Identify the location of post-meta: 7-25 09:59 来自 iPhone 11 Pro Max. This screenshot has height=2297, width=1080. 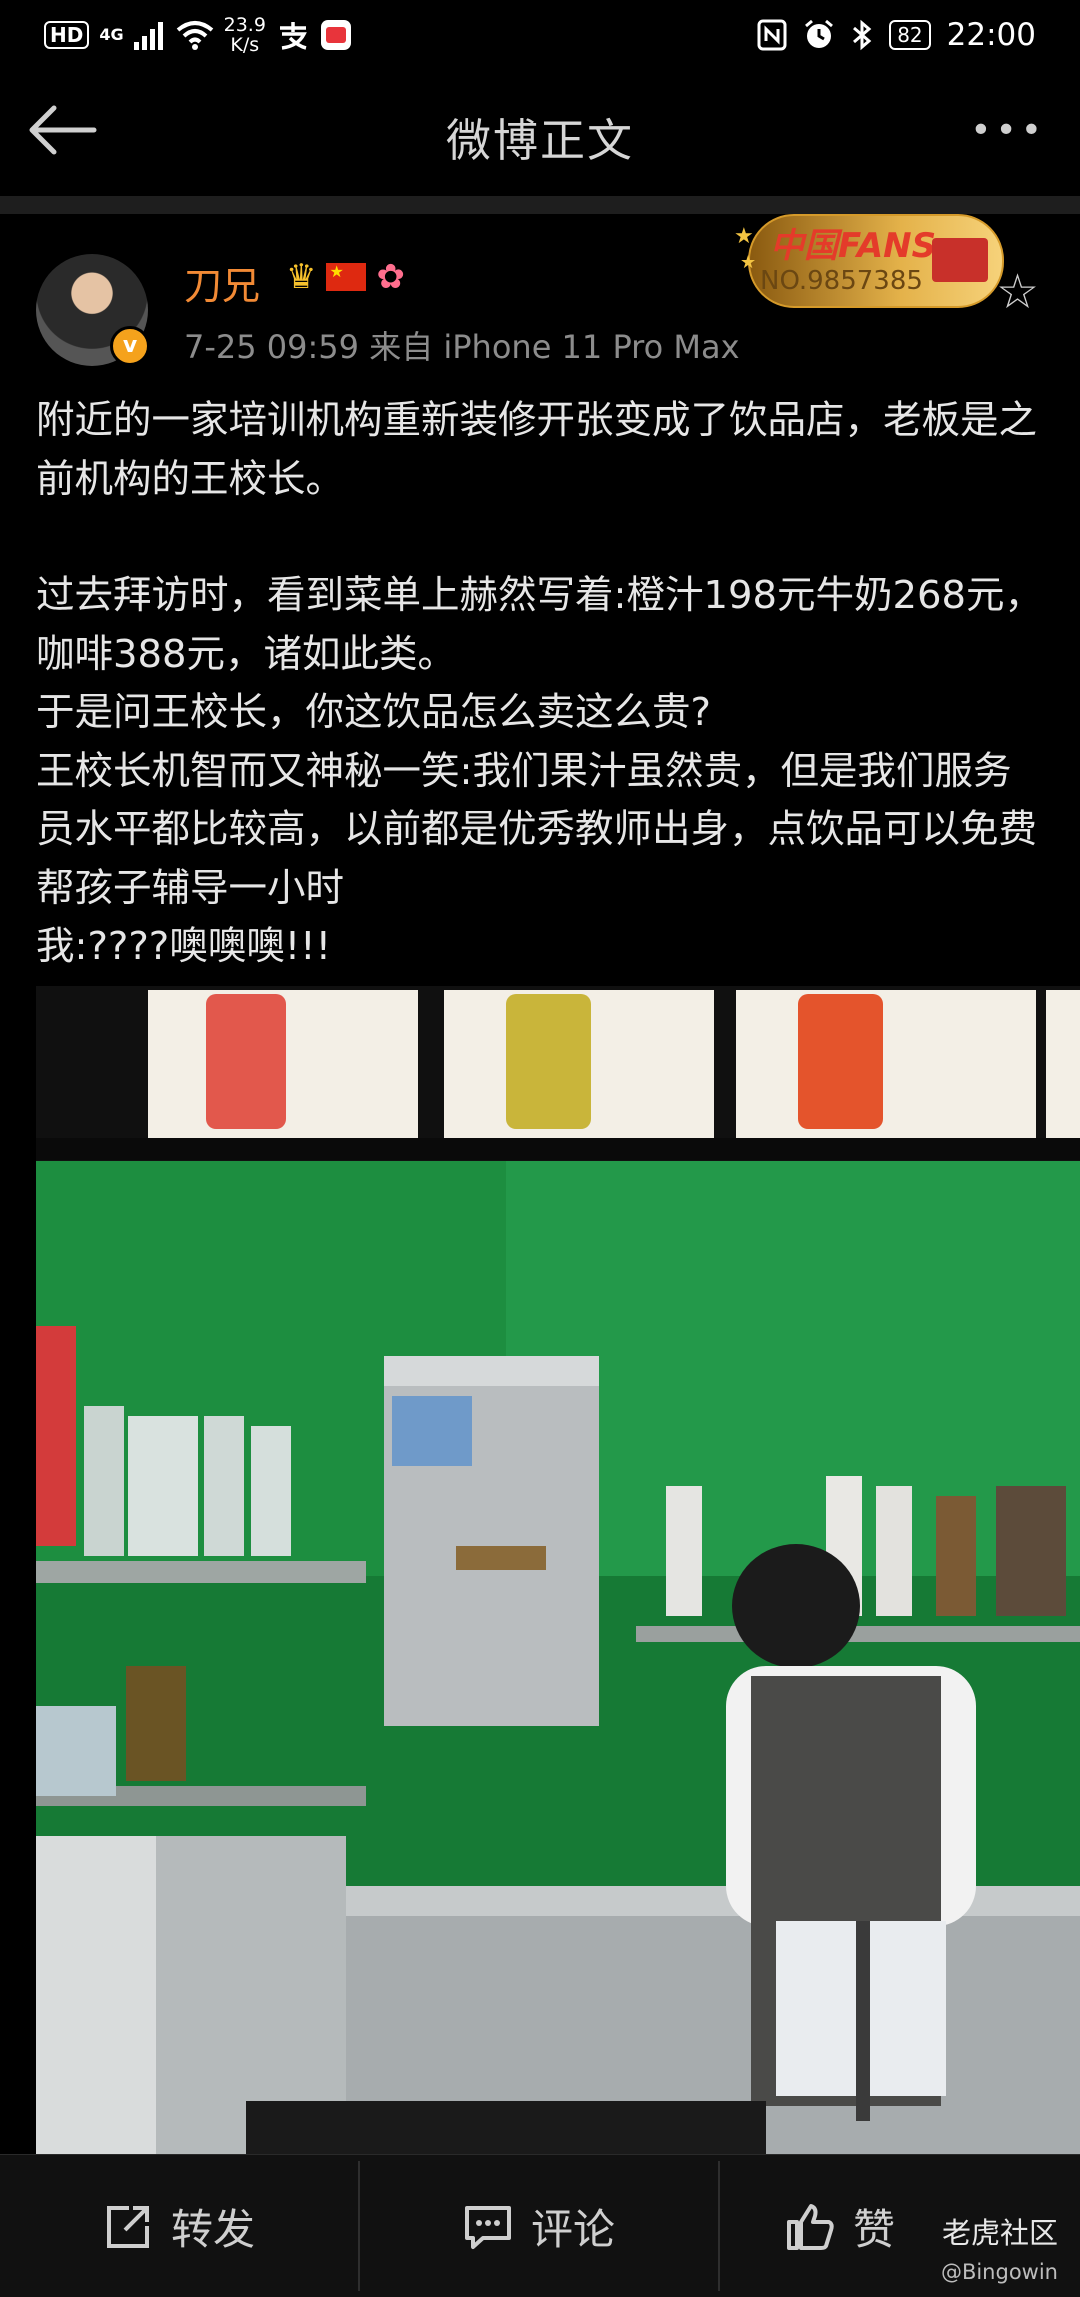
(462, 347).